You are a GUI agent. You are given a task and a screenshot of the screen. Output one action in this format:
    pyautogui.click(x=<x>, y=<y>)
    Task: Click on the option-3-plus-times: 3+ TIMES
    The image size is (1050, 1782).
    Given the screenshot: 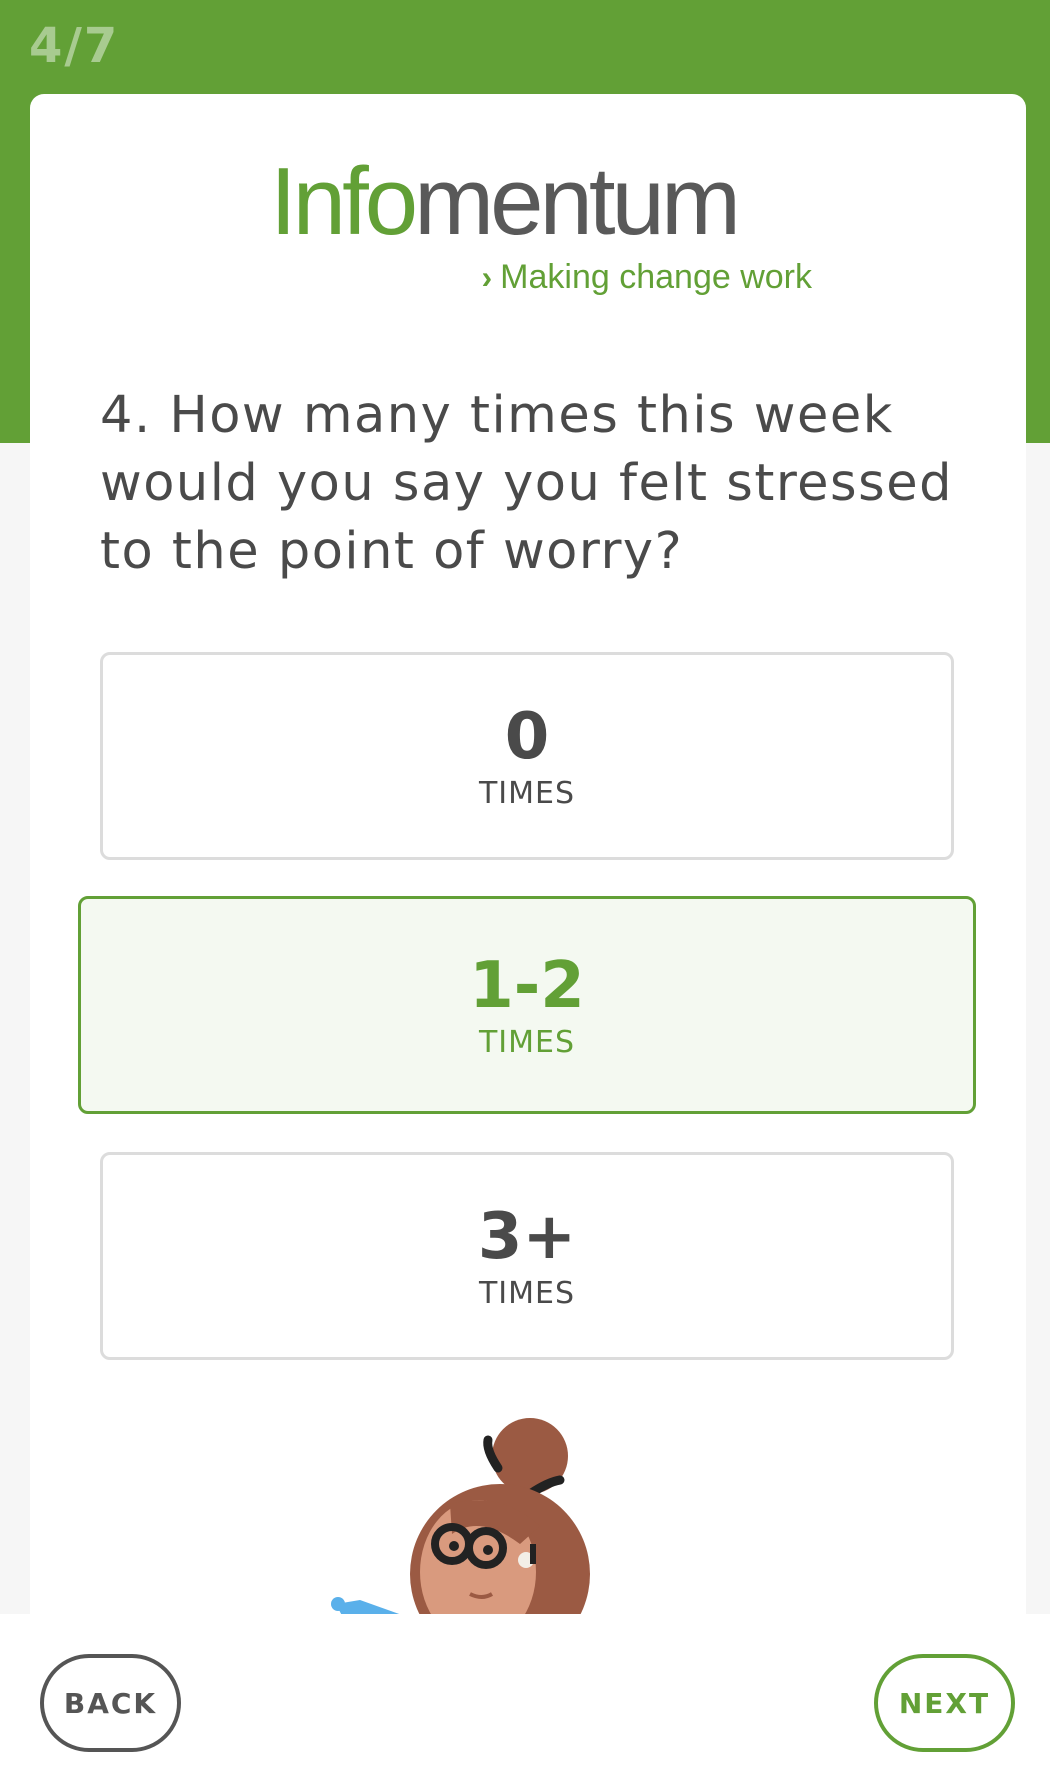 What is the action you would take?
    pyautogui.click(x=527, y=1256)
    